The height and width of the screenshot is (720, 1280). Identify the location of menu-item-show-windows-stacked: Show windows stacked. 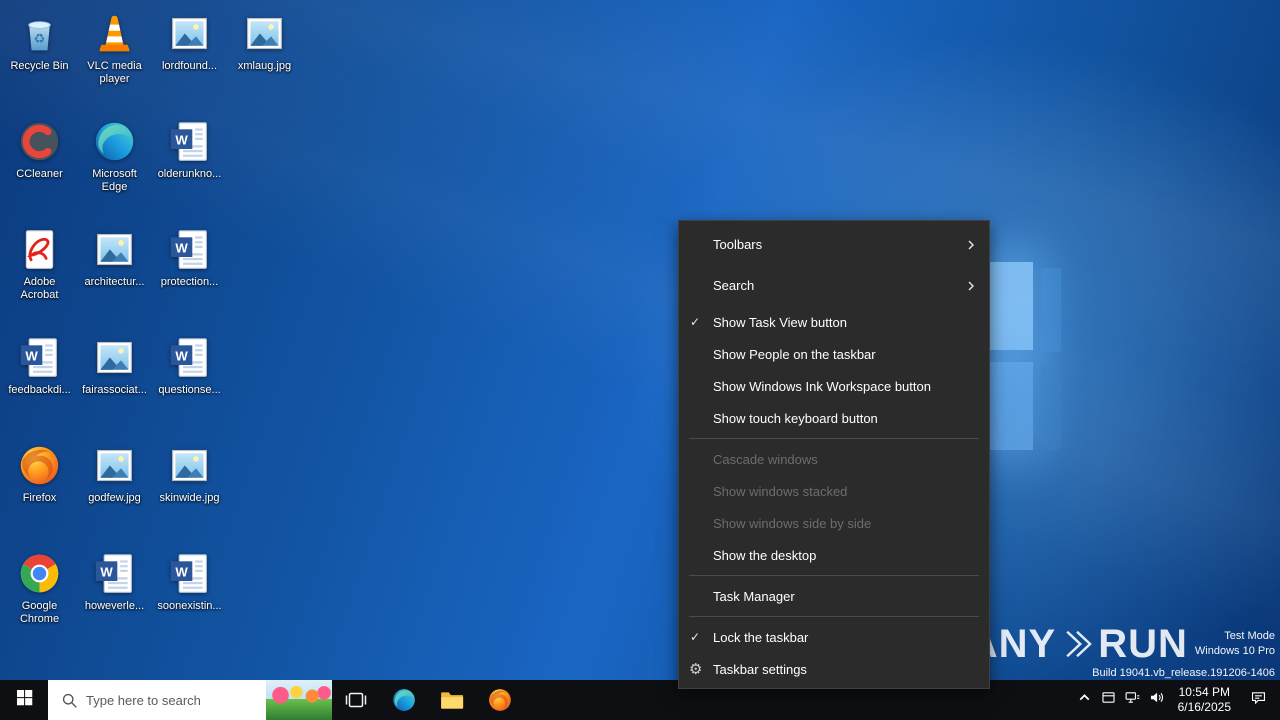
(834, 491).